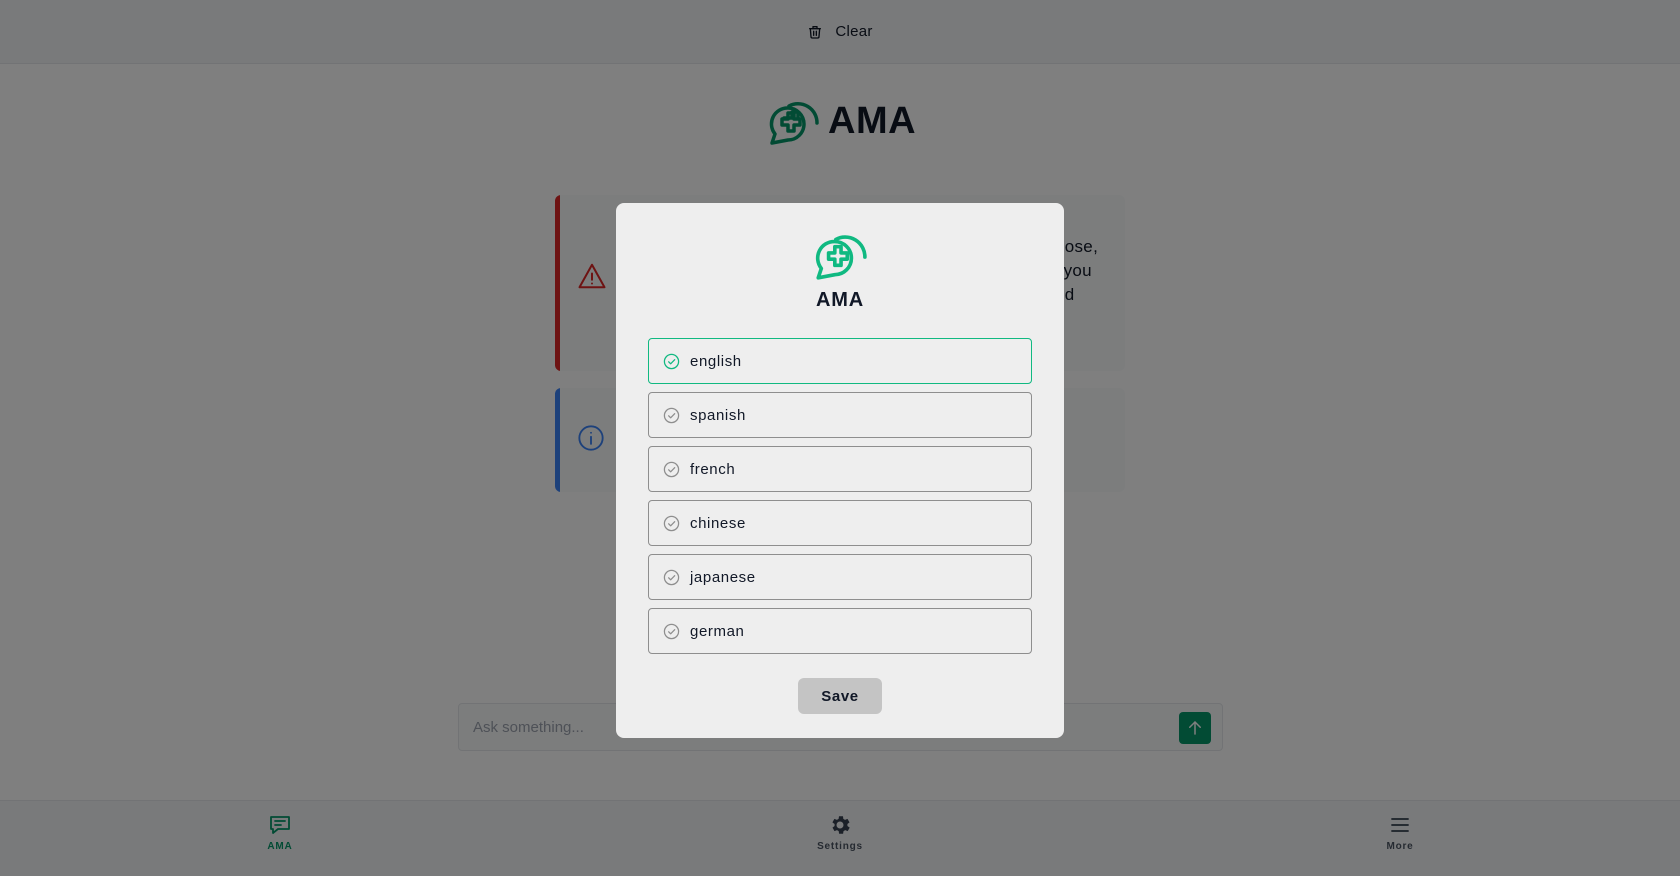 Image resolution: width=1680 pixels, height=876 pixels. I want to click on language-option-label: japanese, so click(723, 577).